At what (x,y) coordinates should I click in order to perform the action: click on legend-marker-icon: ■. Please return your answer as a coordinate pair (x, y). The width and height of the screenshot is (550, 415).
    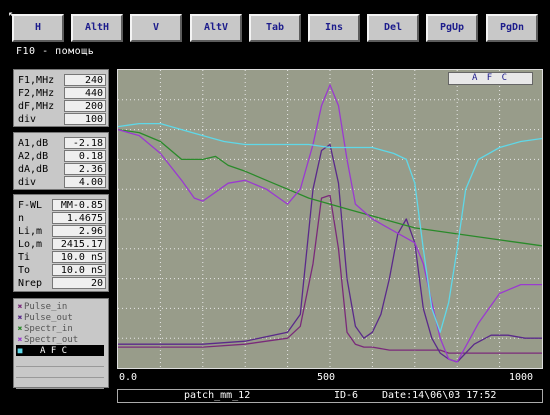
    Looking at the image, I should click on (20, 350).